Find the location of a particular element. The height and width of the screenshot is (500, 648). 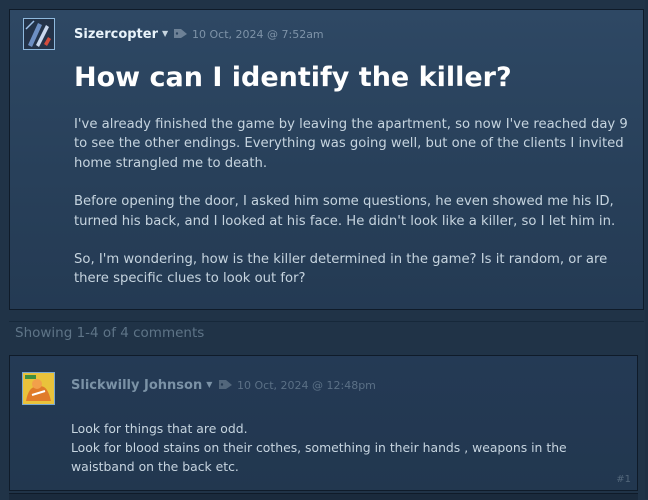

op-avatar is located at coordinates (39, 34).